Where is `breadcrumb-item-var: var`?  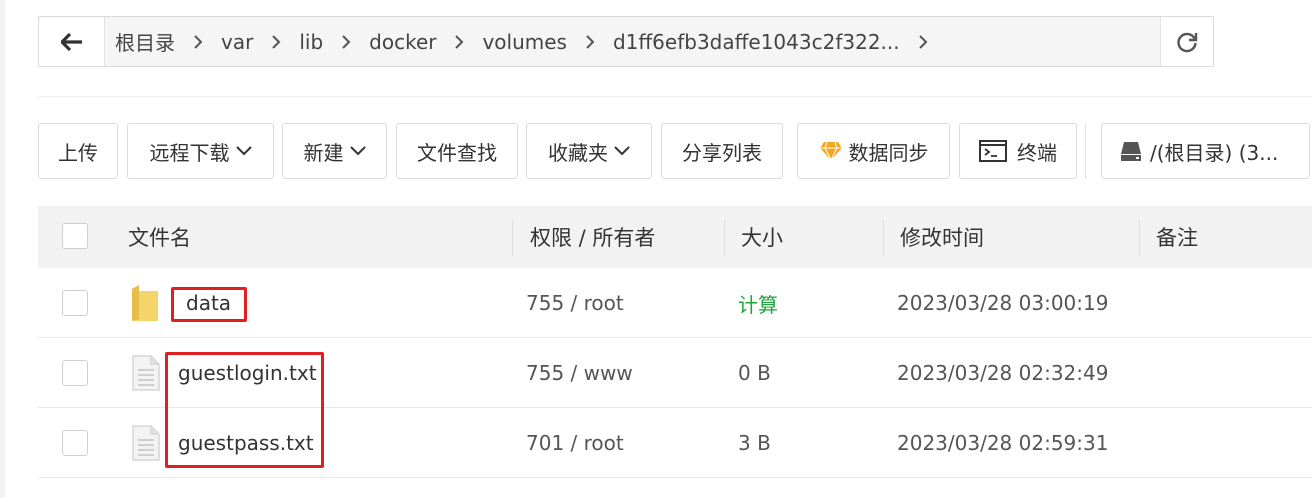 breadcrumb-item-var: var is located at coordinates (232, 42).